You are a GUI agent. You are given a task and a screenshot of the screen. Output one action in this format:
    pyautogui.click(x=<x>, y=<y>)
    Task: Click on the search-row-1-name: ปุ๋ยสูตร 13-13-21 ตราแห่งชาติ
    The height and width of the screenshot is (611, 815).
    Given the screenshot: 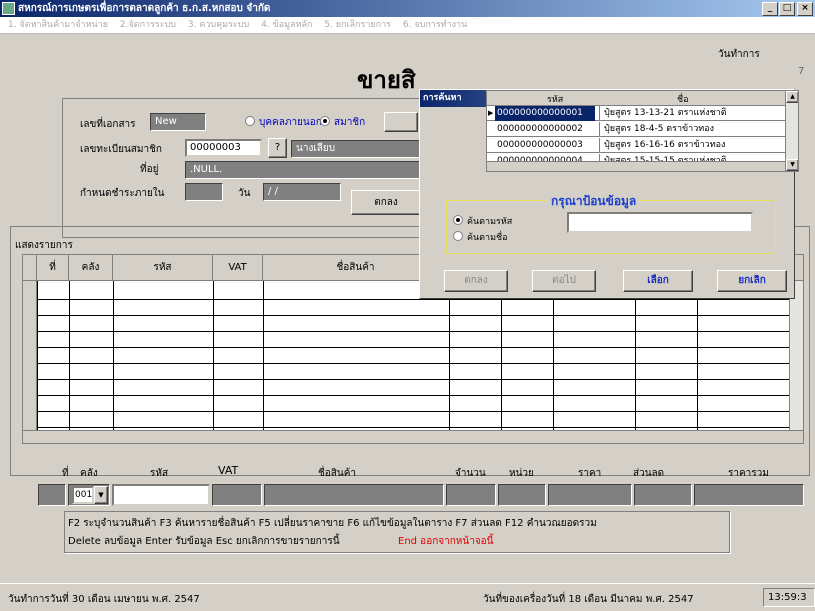 What is the action you would take?
    pyautogui.click(x=692, y=113)
    